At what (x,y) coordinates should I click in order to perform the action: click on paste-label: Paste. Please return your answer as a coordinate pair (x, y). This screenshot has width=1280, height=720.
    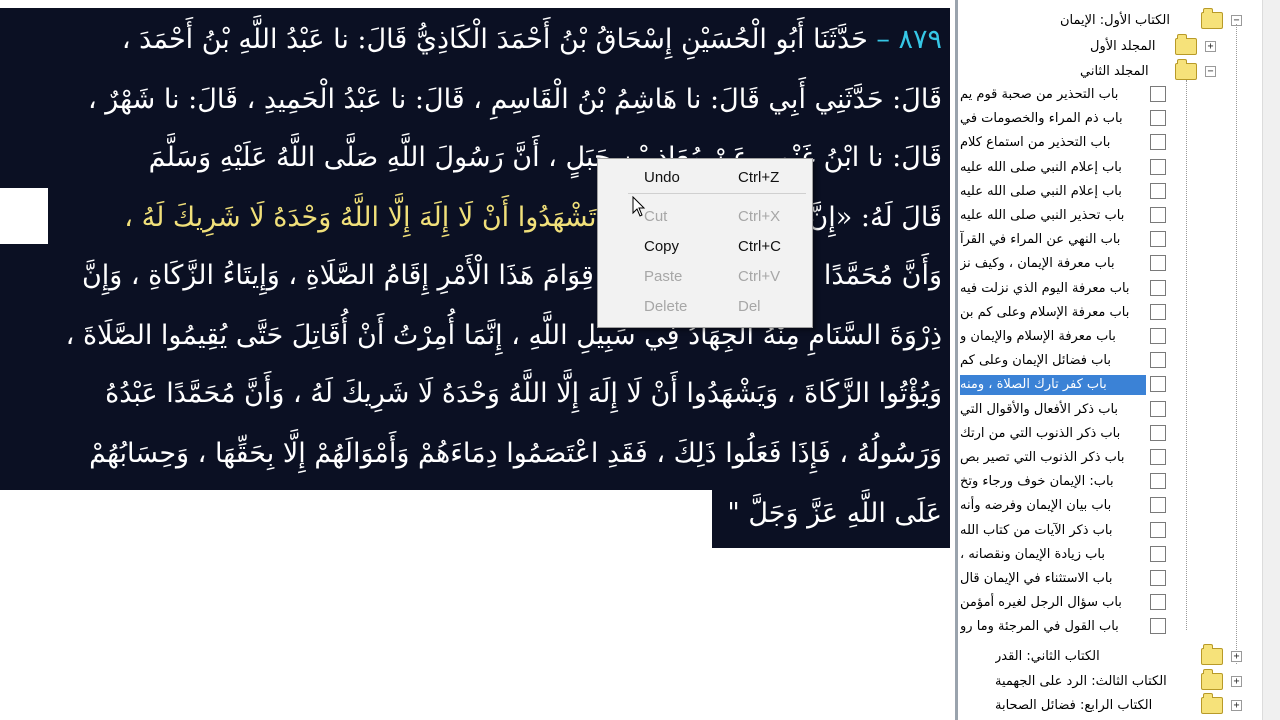
    Looking at the image, I should click on (663, 276).